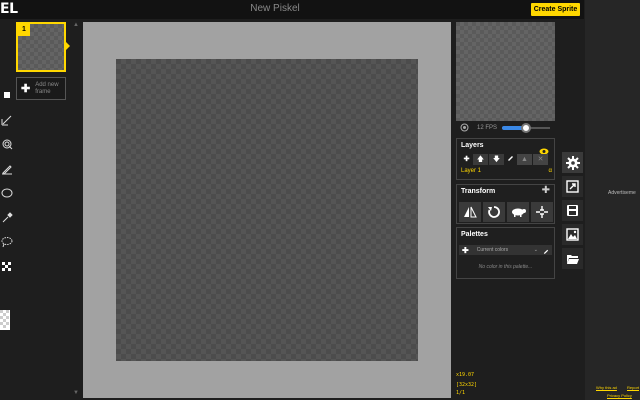 This screenshot has width=640, height=400. I want to click on expand-transform-icon: ✚, so click(546, 190).